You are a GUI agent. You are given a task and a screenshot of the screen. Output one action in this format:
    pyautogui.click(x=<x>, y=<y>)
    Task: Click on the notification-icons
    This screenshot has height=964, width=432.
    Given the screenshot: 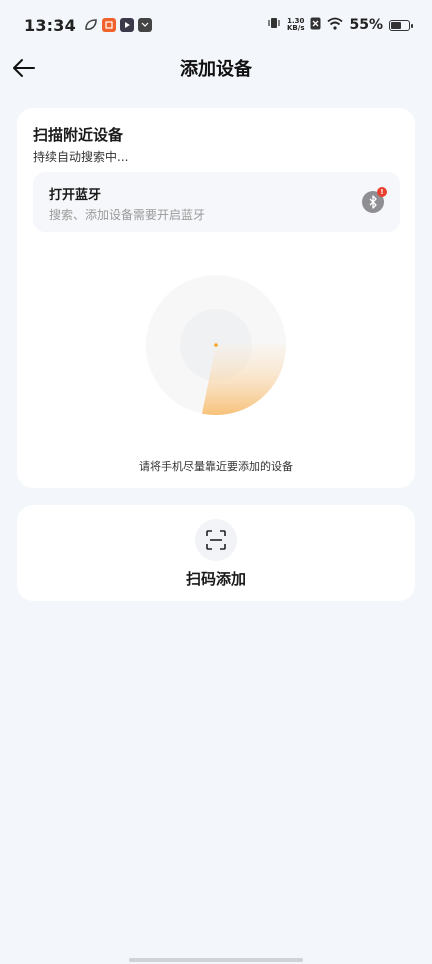 What is the action you would take?
    pyautogui.click(x=118, y=25)
    